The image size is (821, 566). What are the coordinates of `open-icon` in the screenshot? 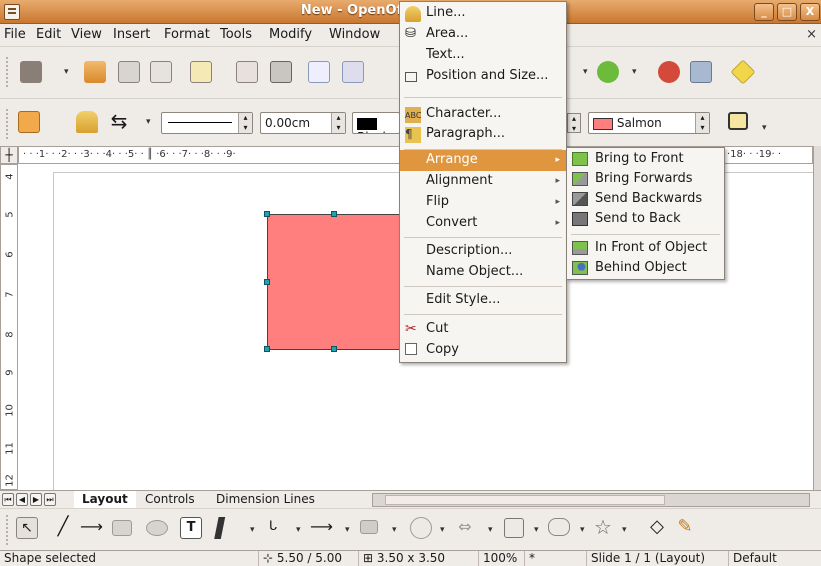 It's located at (95, 72).